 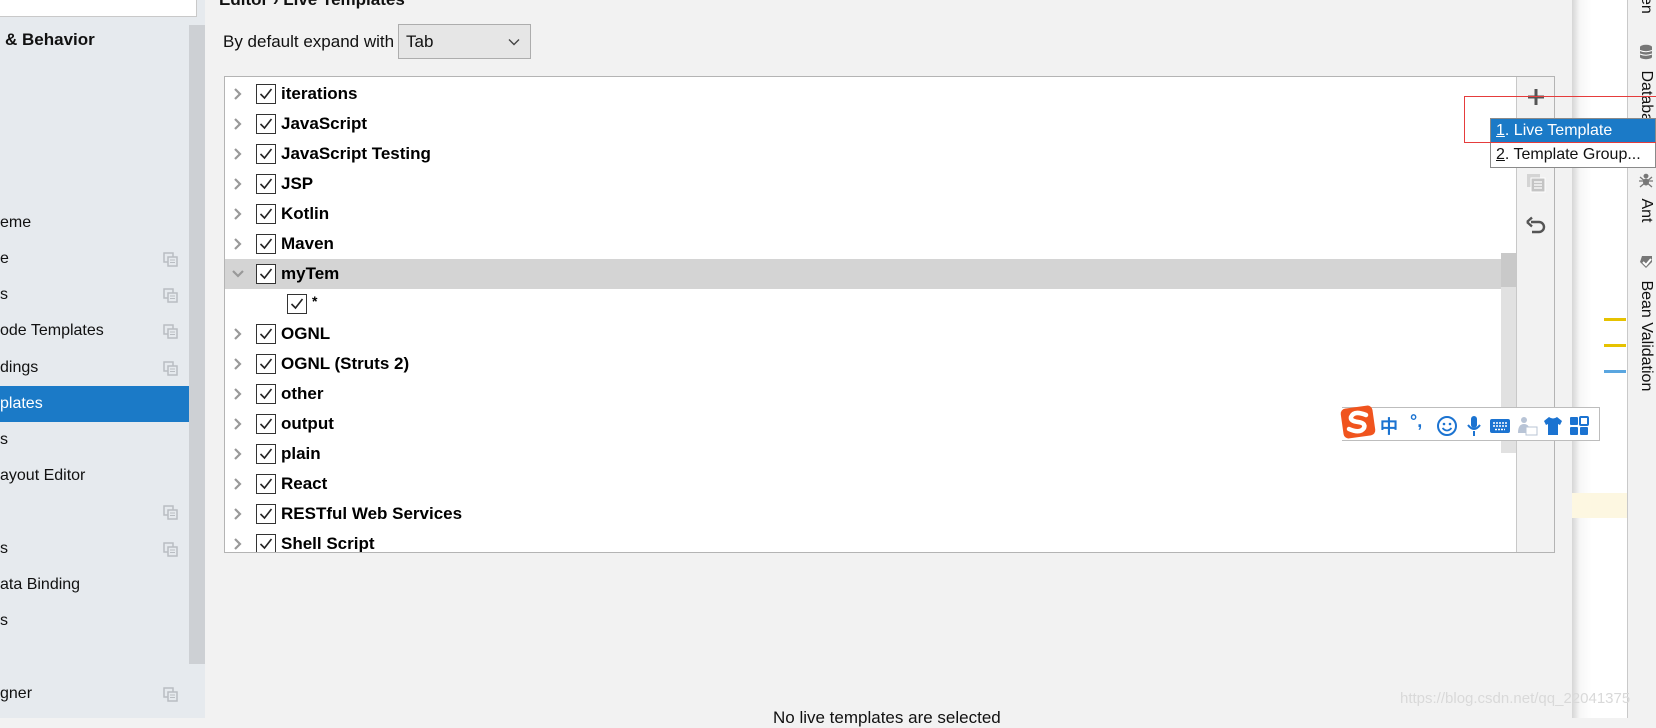 What do you see at coordinates (1579, 426) in the screenshot?
I see `toolbox-icon` at bounding box center [1579, 426].